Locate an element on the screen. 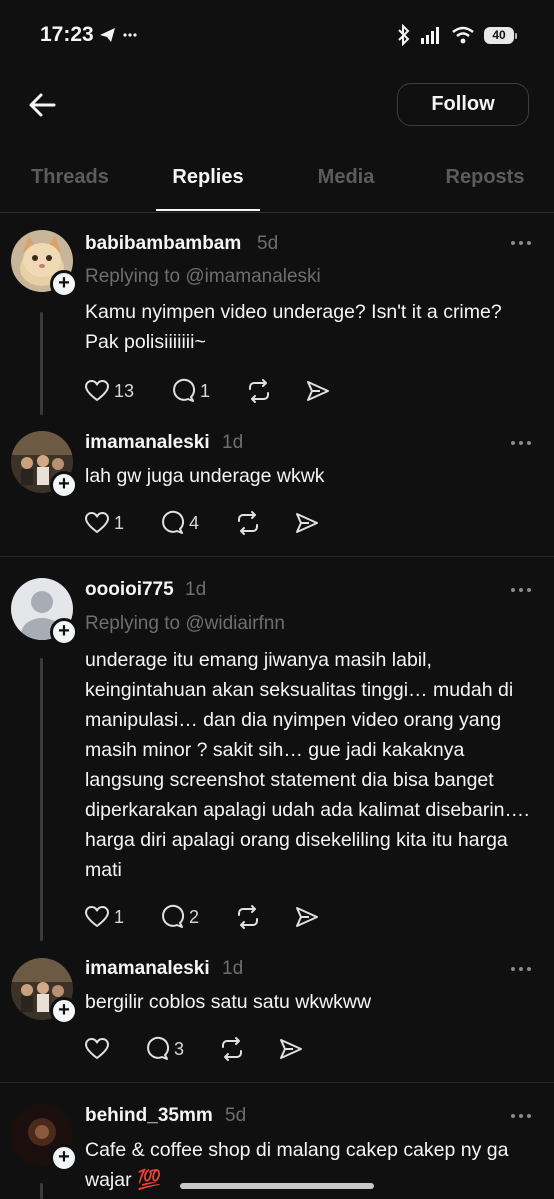 The height and width of the screenshot is (1199, 554). like-button is located at coordinates (99, 1049).